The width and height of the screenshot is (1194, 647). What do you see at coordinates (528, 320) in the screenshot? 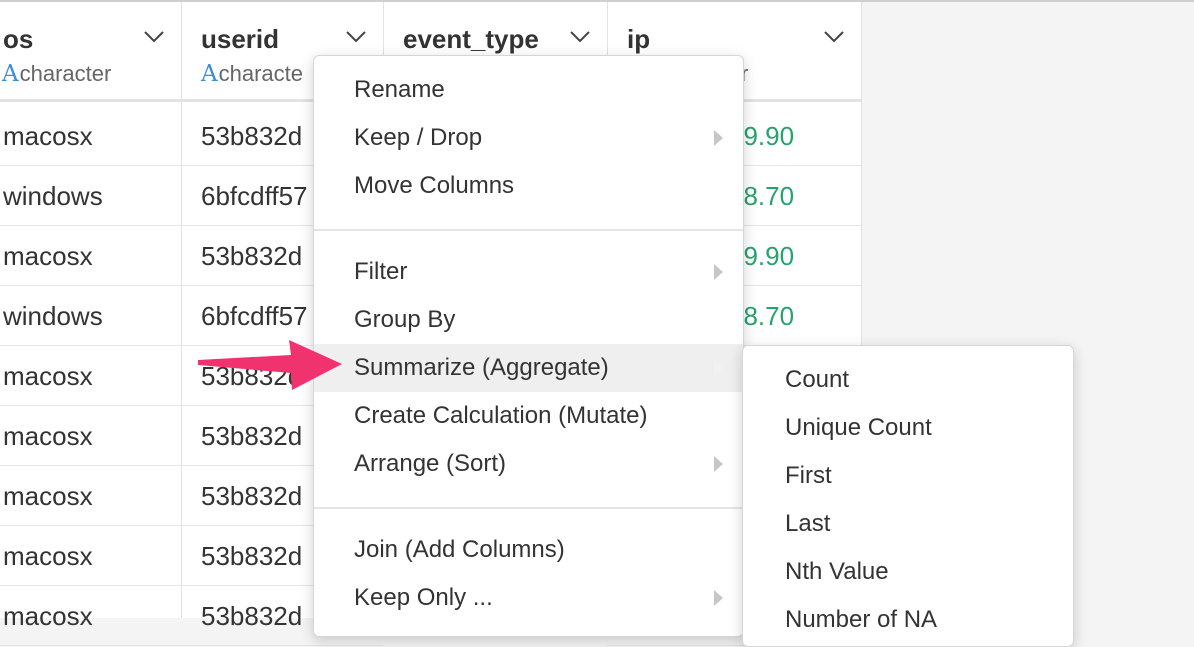
I see `menu-item-group-by: Group By` at bounding box center [528, 320].